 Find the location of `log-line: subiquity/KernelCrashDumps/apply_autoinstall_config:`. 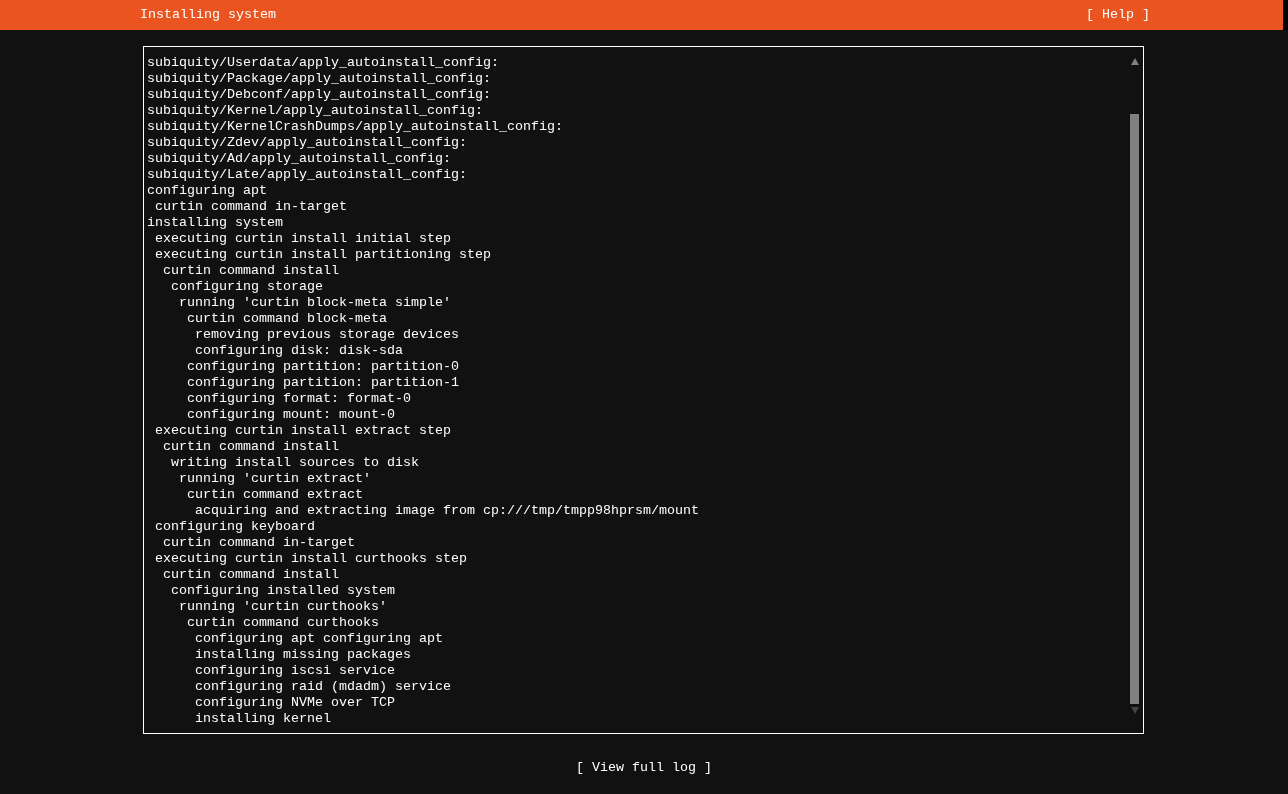

log-line: subiquity/KernelCrashDumps/apply_autoinstall_config: is located at coordinates (355, 126).